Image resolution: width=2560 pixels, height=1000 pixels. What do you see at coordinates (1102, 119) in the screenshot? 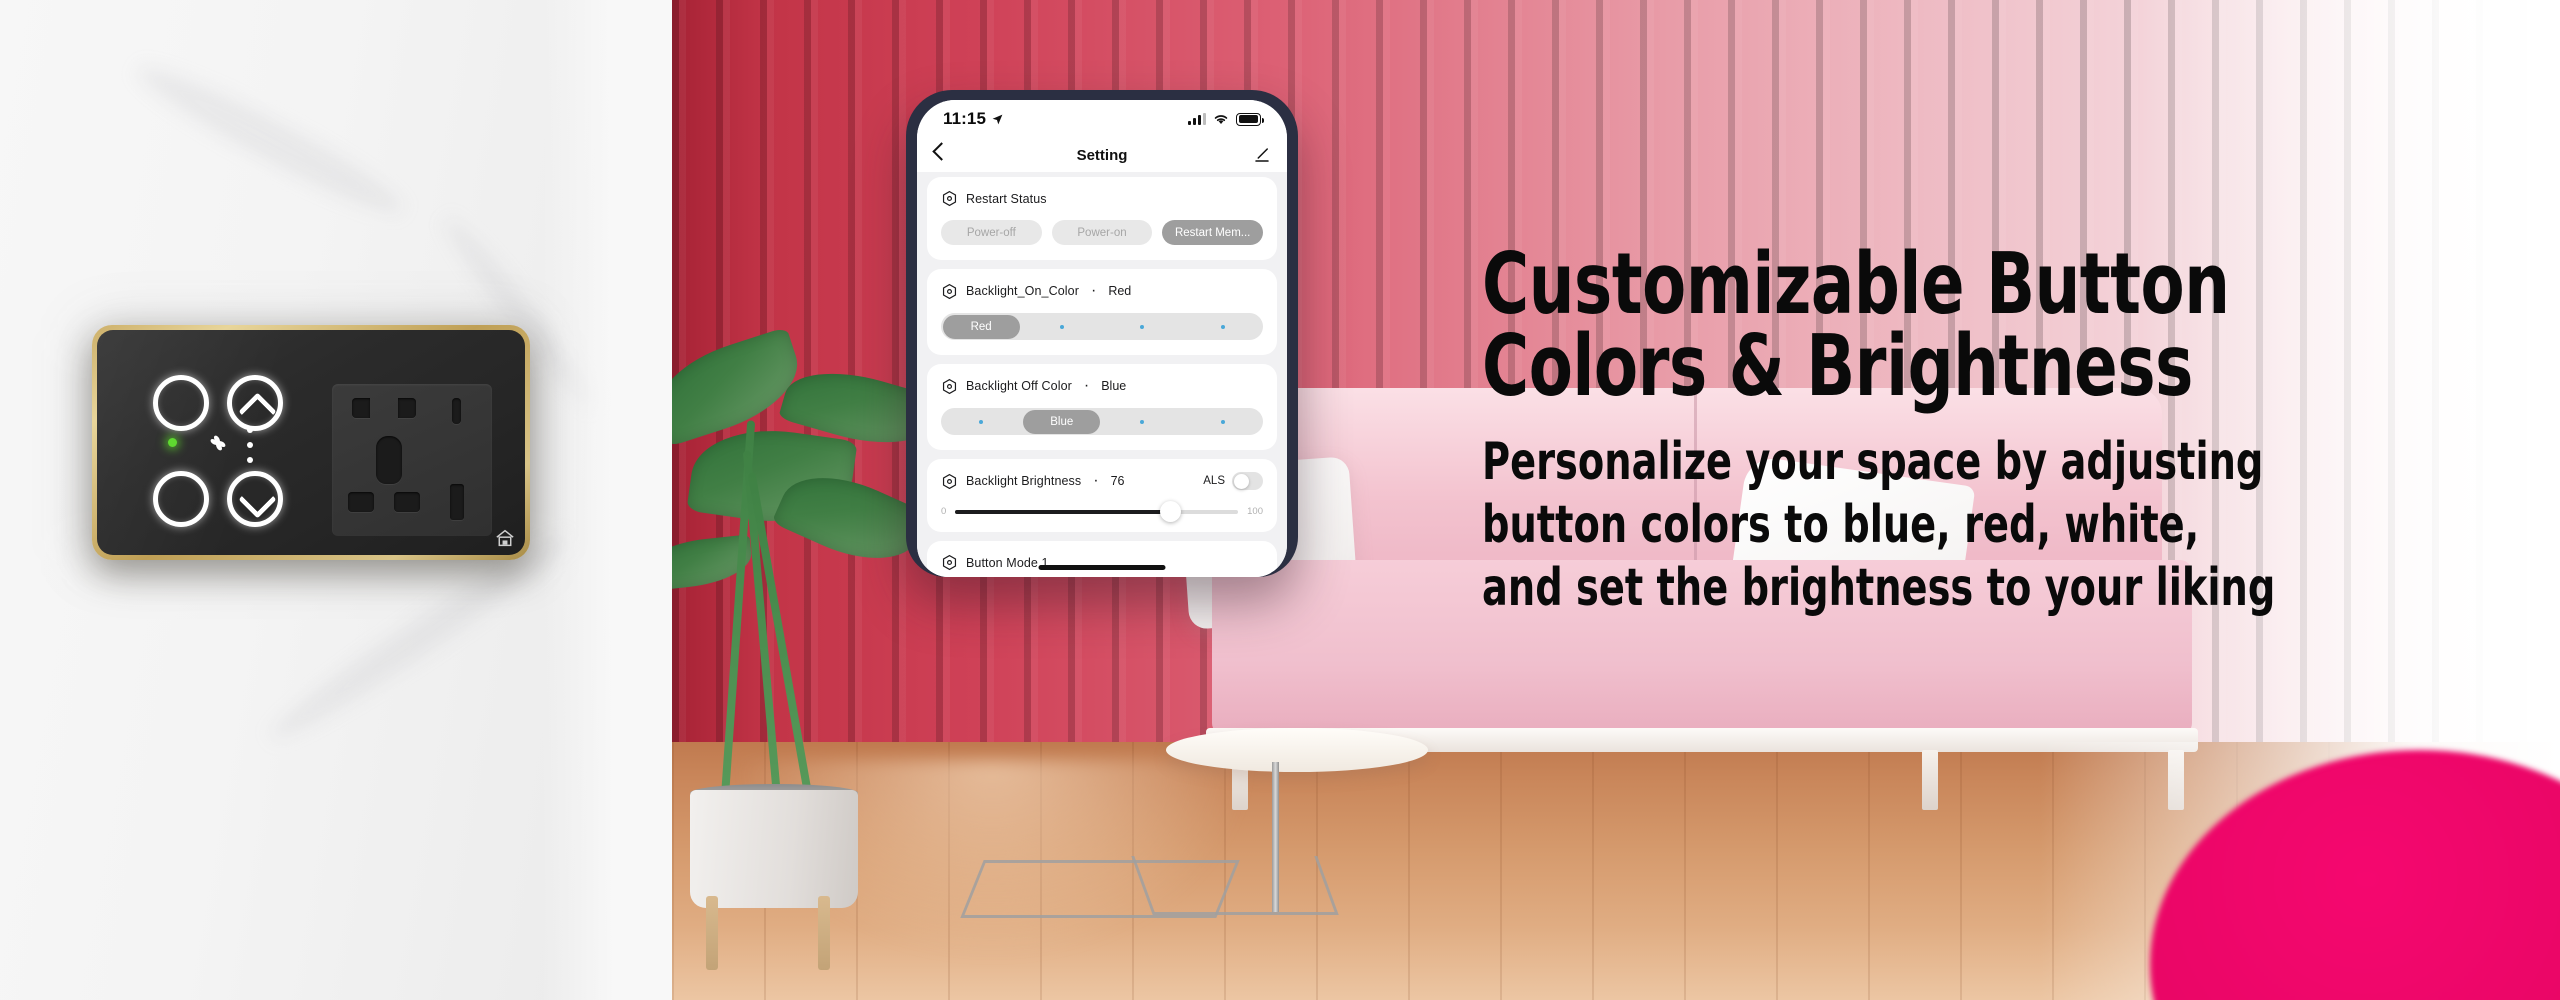
I see `status-bar: 11:15` at bounding box center [1102, 119].